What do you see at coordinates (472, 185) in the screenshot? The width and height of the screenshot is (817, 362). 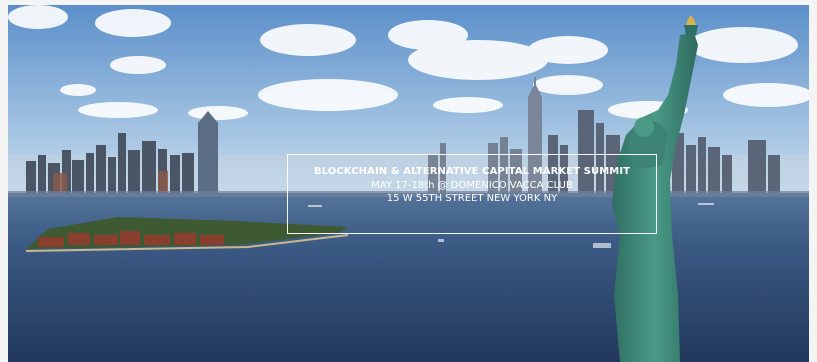 I see `event-date-venue: MAY 17-18th @ DOMENICO VACCA CLUB` at bounding box center [472, 185].